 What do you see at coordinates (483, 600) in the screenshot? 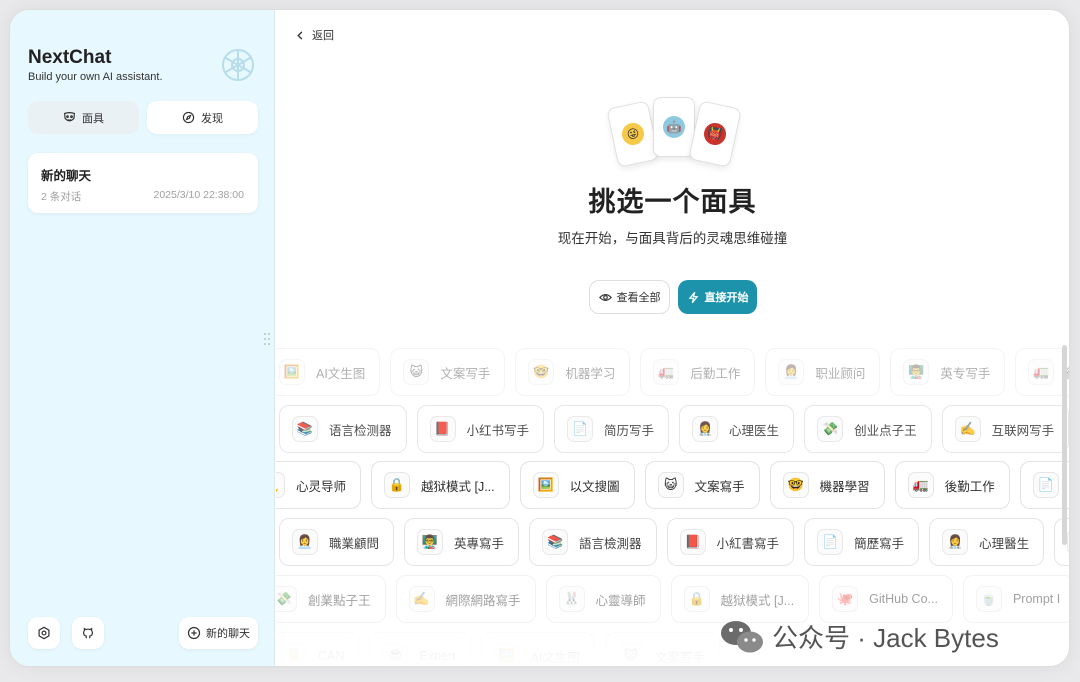
I see `mask-item-label: 網際網路寫手` at bounding box center [483, 600].